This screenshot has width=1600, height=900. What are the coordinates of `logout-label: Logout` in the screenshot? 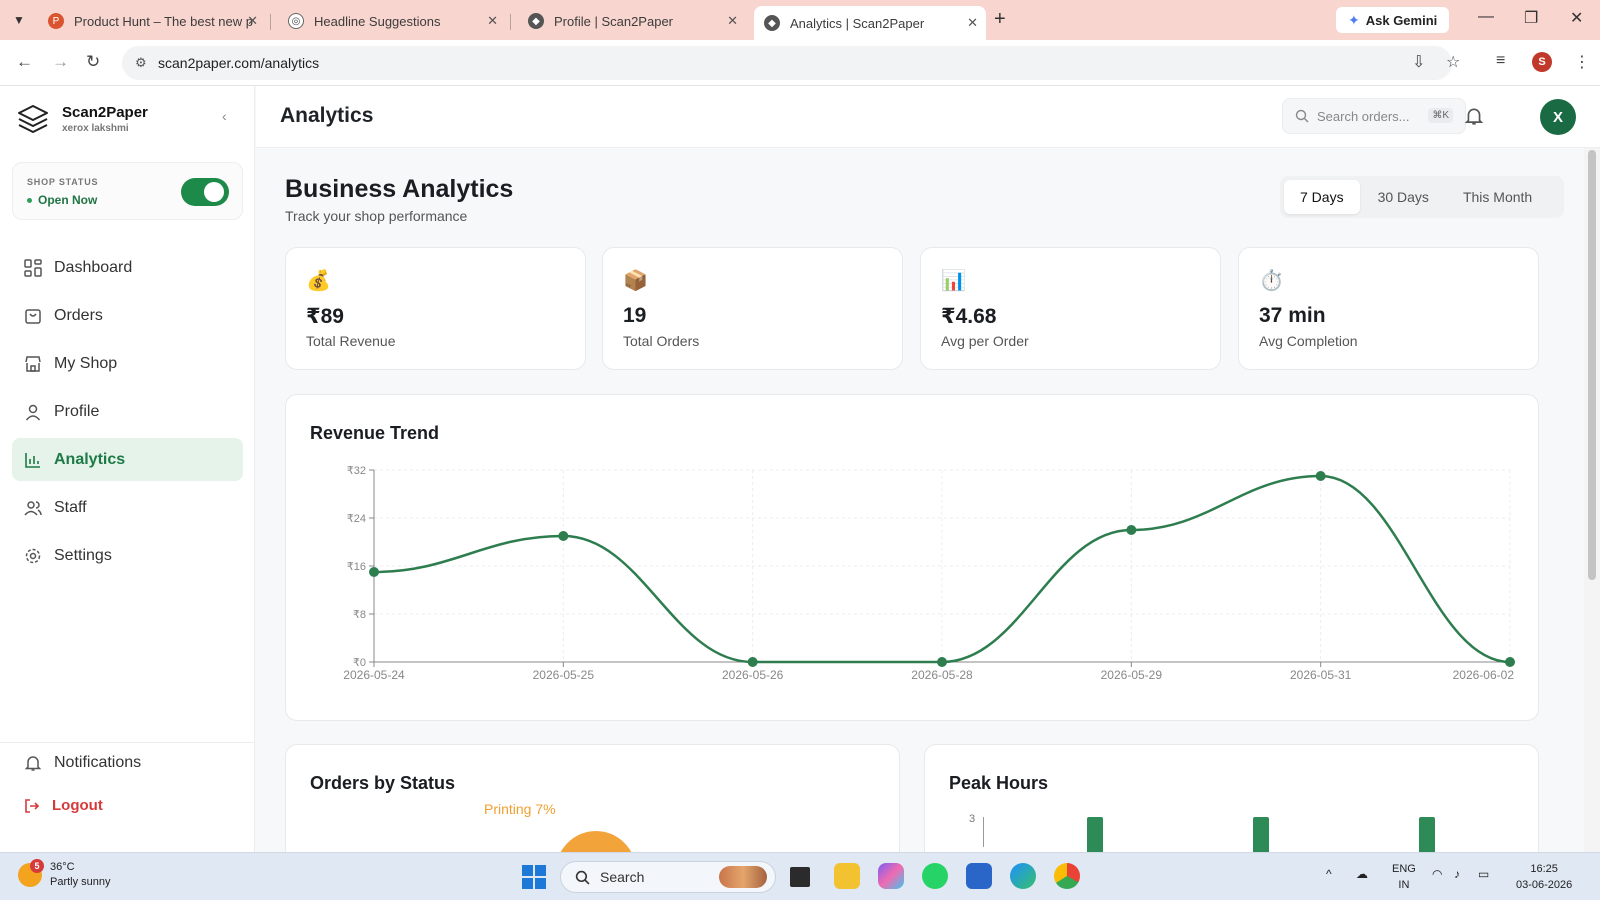 It's located at (77, 805).